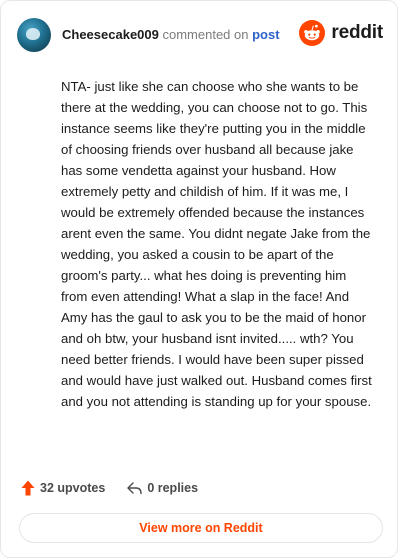 The image size is (400, 560). Describe the element at coordinates (110, 34) in the screenshot. I see `username-link: Cheesecake009` at that location.